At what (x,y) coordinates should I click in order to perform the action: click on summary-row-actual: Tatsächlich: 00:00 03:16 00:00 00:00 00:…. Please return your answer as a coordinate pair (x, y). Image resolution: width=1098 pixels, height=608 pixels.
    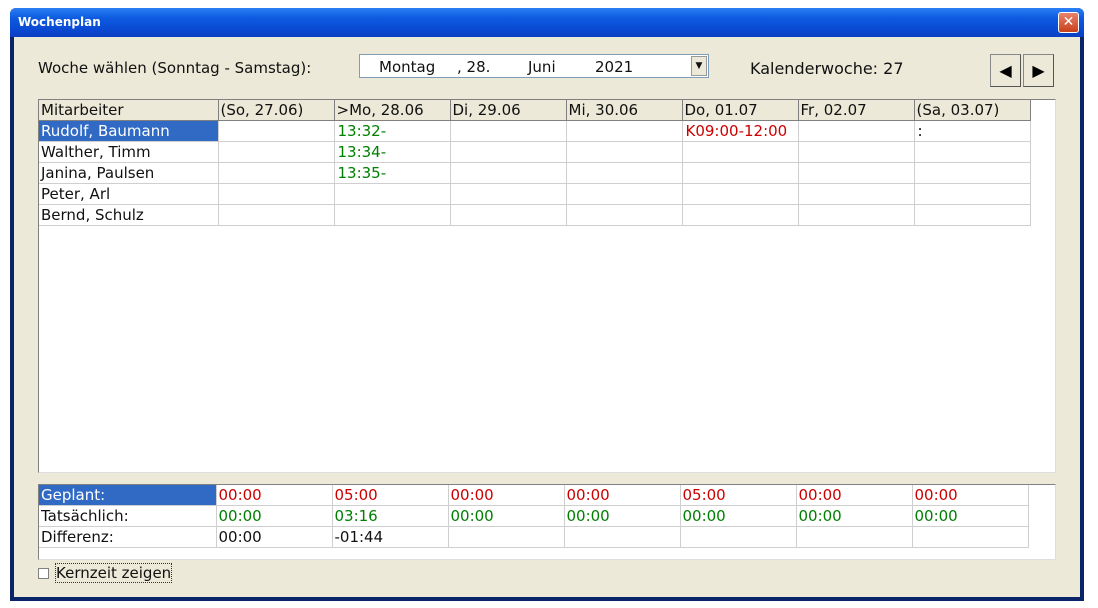
    Looking at the image, I should click on (534, 516).